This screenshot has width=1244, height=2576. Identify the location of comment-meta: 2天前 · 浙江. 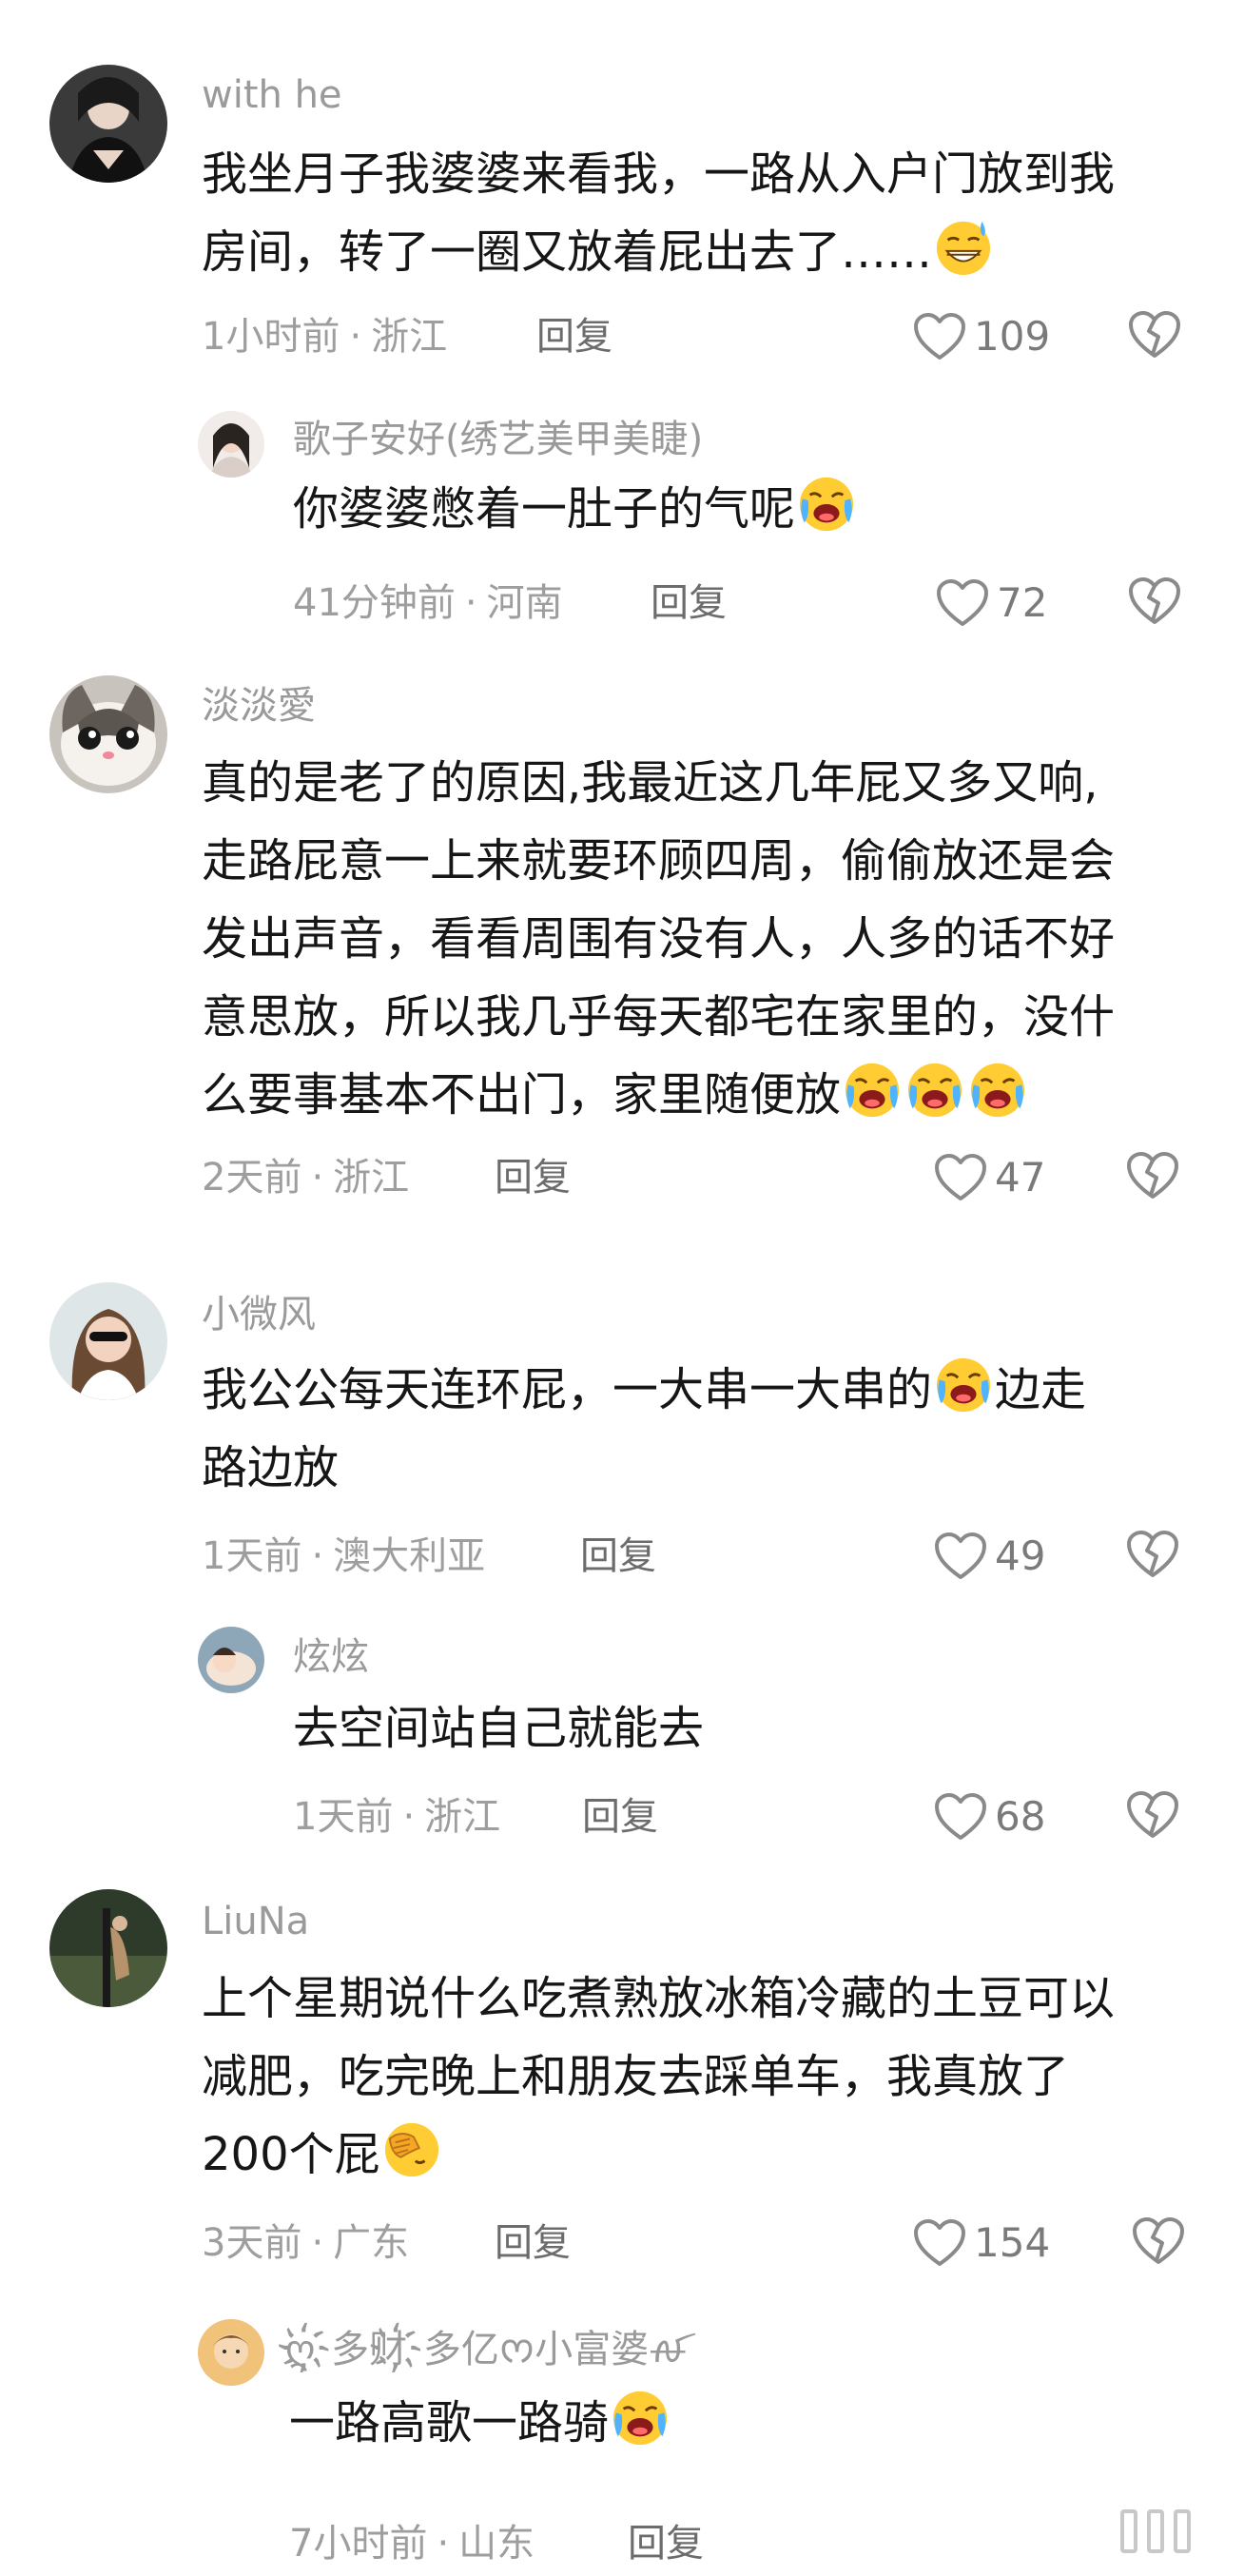
(306, 1178).